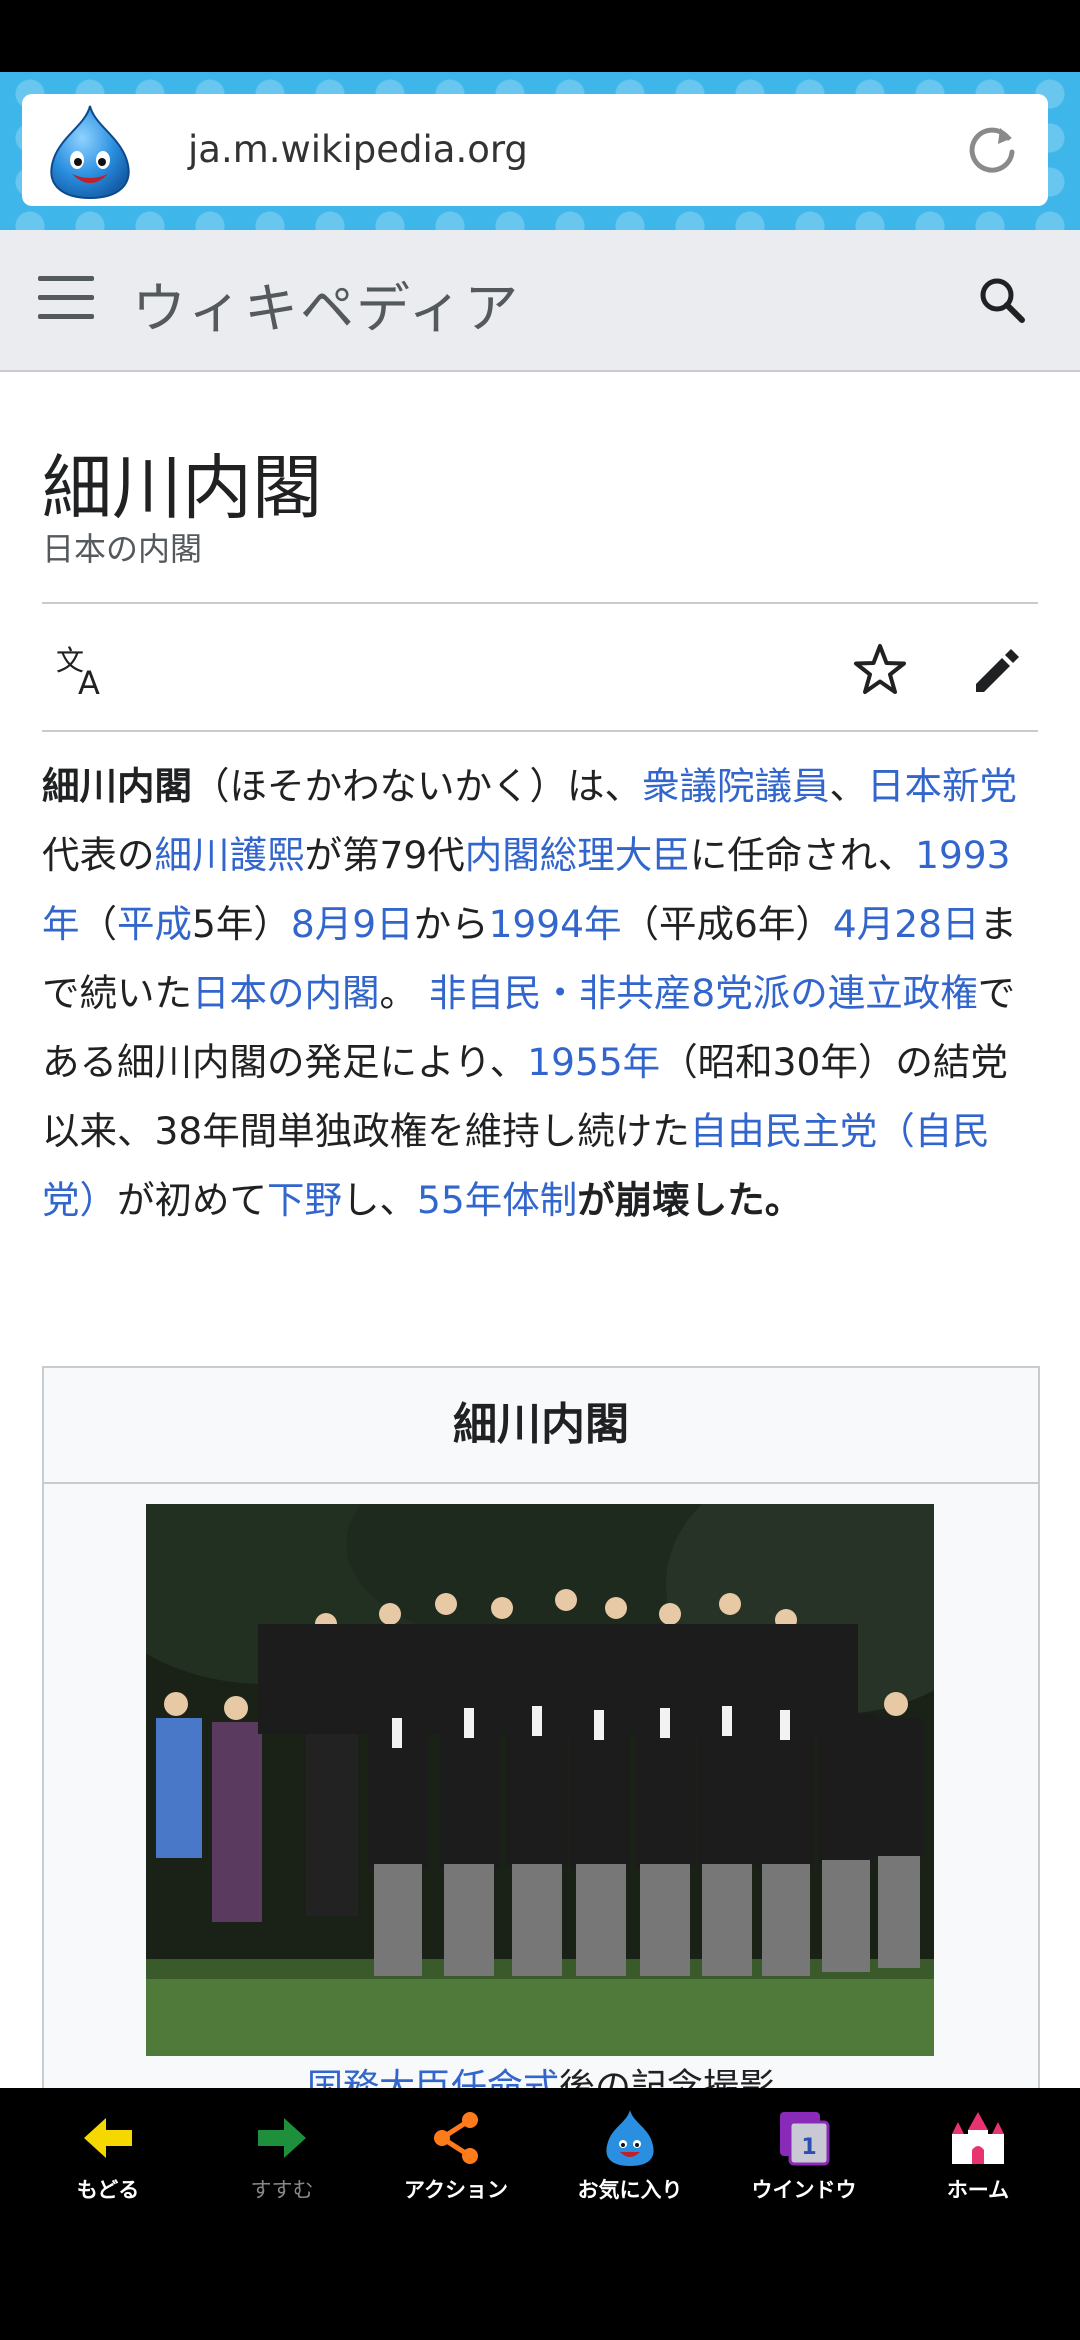 The height and width of the screenshot is (2340, 1080). Describe the element at coordinates (727, 924) in the screenshot. I see `text: （平成6年）` at that location.